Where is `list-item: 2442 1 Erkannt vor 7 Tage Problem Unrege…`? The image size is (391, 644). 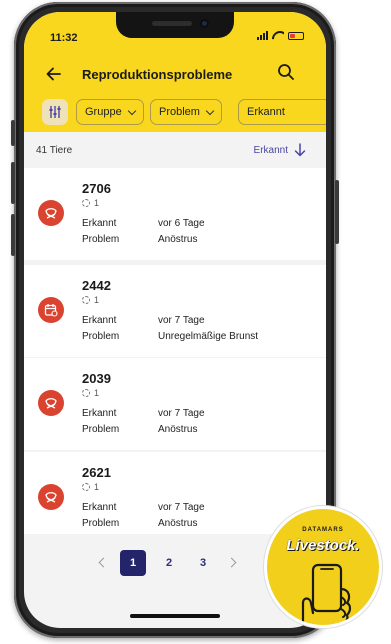 list-item: 2442 1 Erkannt vor 7 Tage Problem Unrege… is located at coordinates (175, 311).